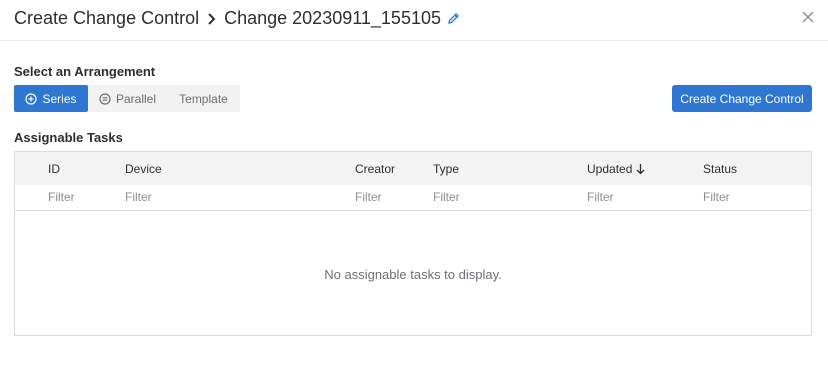  I want to click on column-header-id: ID, so click(54, 169).